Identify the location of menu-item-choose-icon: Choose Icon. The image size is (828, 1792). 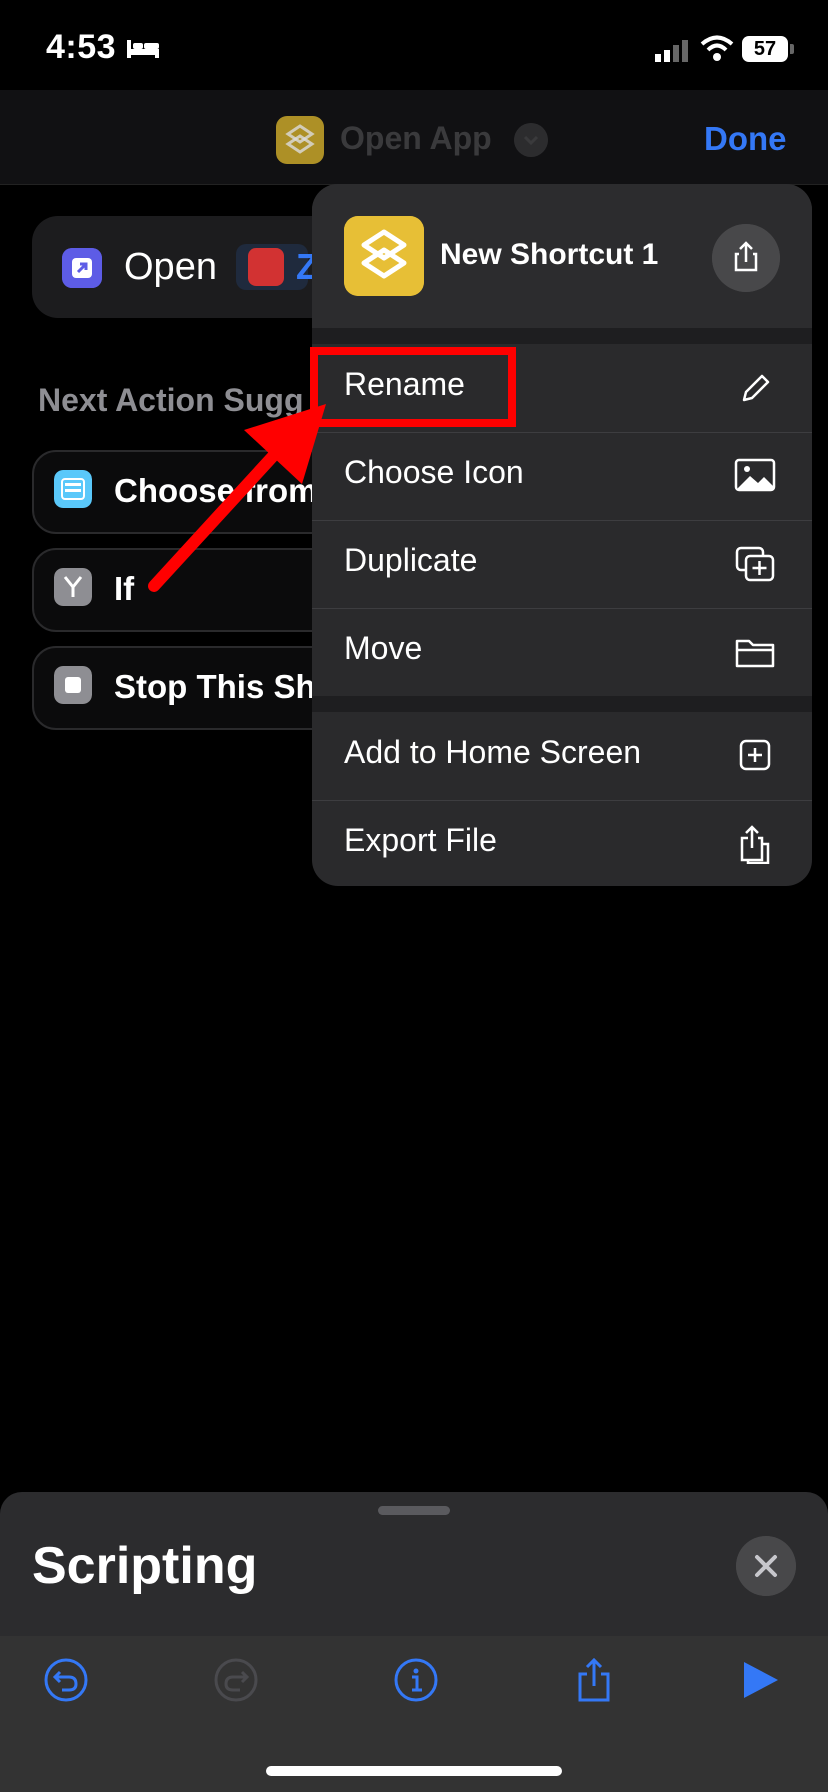
(562, 476).